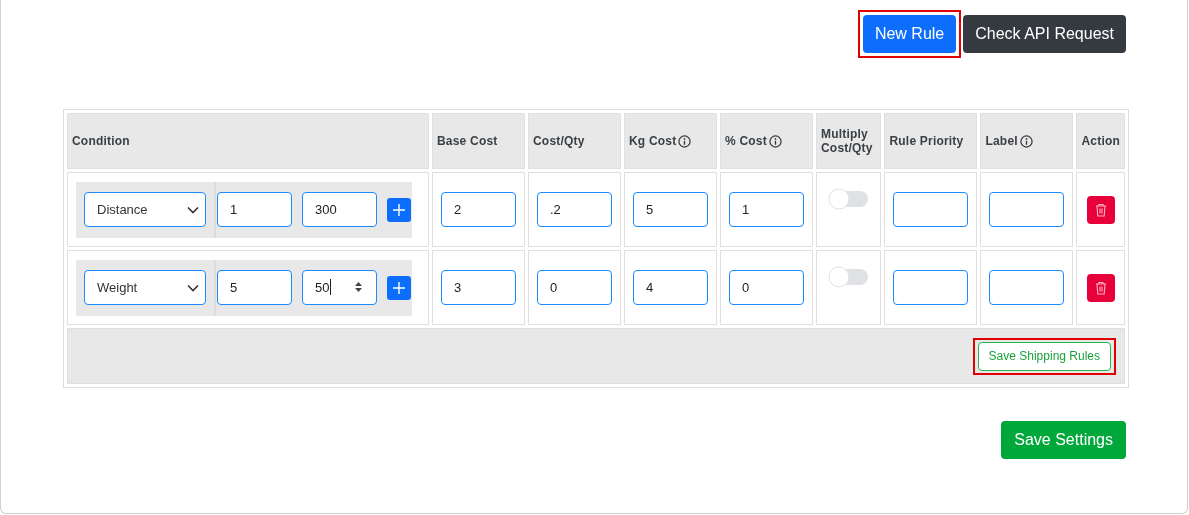 The height and width of the screenshot is (515, 1189). What do you see at coordinates (653, 141) in the screenshot?
I see `column-header: Kg Cost` at bounding box center [653, 141].